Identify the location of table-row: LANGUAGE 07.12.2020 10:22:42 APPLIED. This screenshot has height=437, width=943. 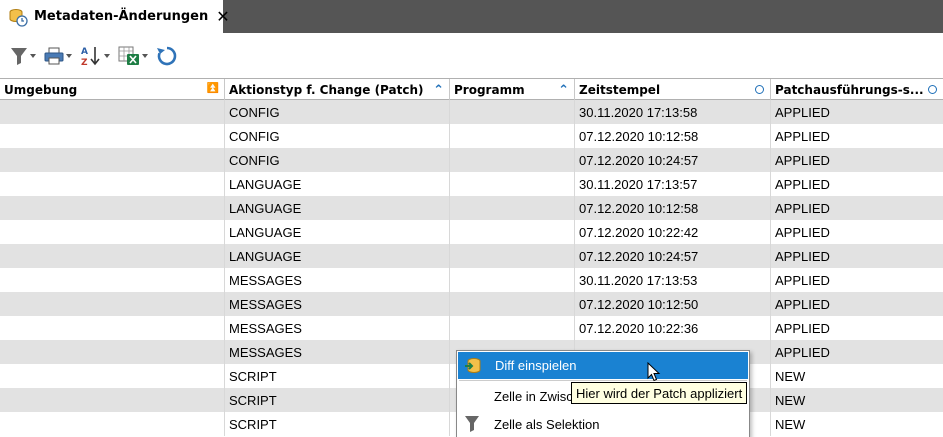
(471, 232).